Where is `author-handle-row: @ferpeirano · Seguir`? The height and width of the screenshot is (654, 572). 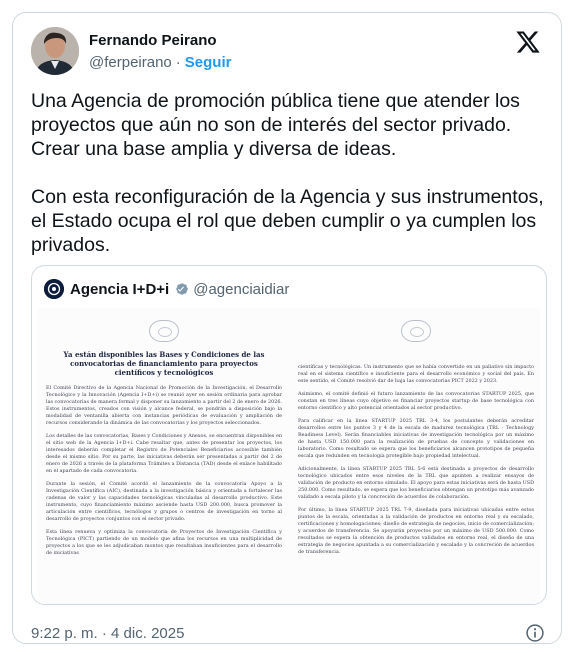
author-handle-row: @ferpeirano · Seguir is located at coordinates (160, 63).